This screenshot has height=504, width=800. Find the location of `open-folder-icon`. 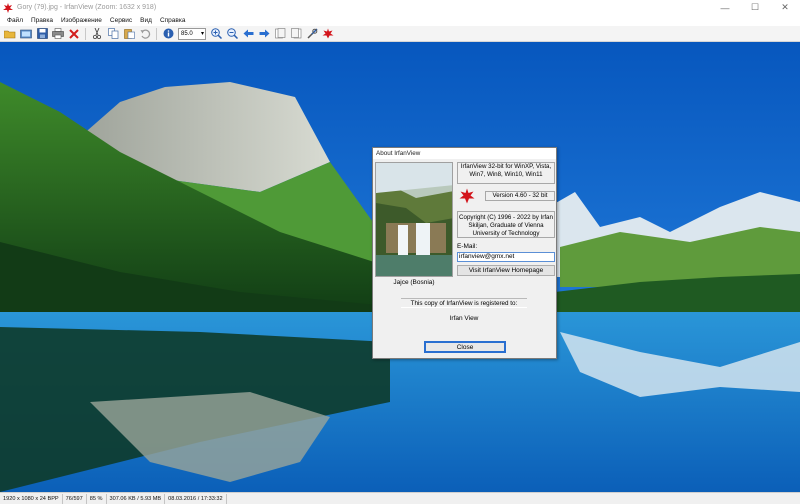

open-folder-icon is located at coordinates (10, 34).